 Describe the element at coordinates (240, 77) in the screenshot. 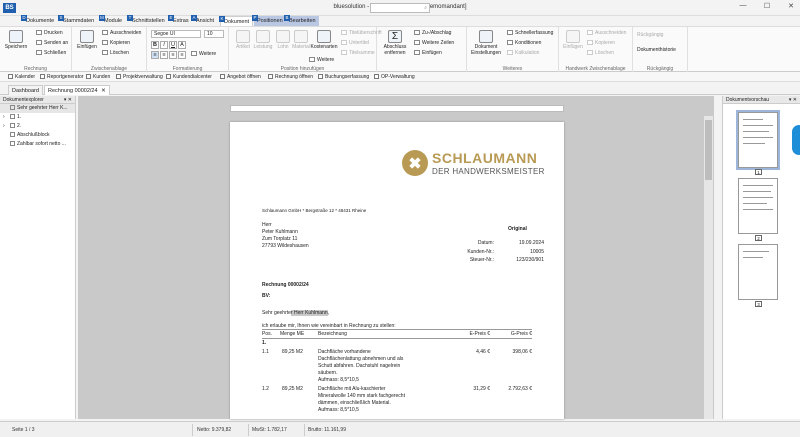

I see `quick-angebot-oeffnen: Angebot öffnen` at that location.